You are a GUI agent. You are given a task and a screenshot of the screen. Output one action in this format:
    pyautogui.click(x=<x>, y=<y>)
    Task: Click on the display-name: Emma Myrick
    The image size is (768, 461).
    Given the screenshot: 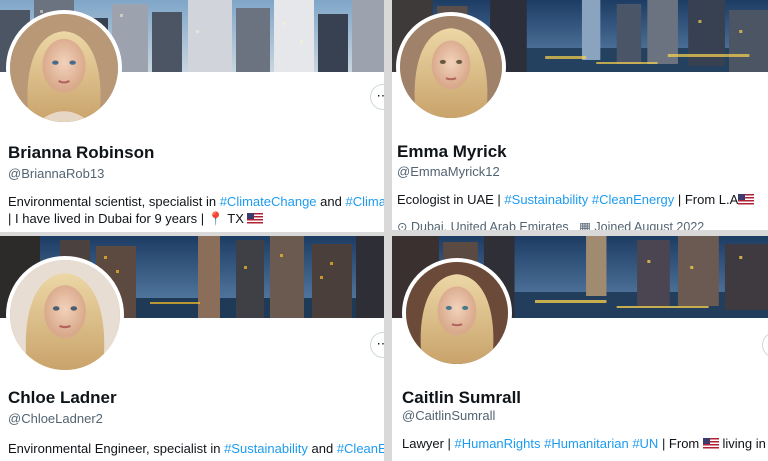 What is the action you would take?
    pyautogui.click(x=452, y=151)
    